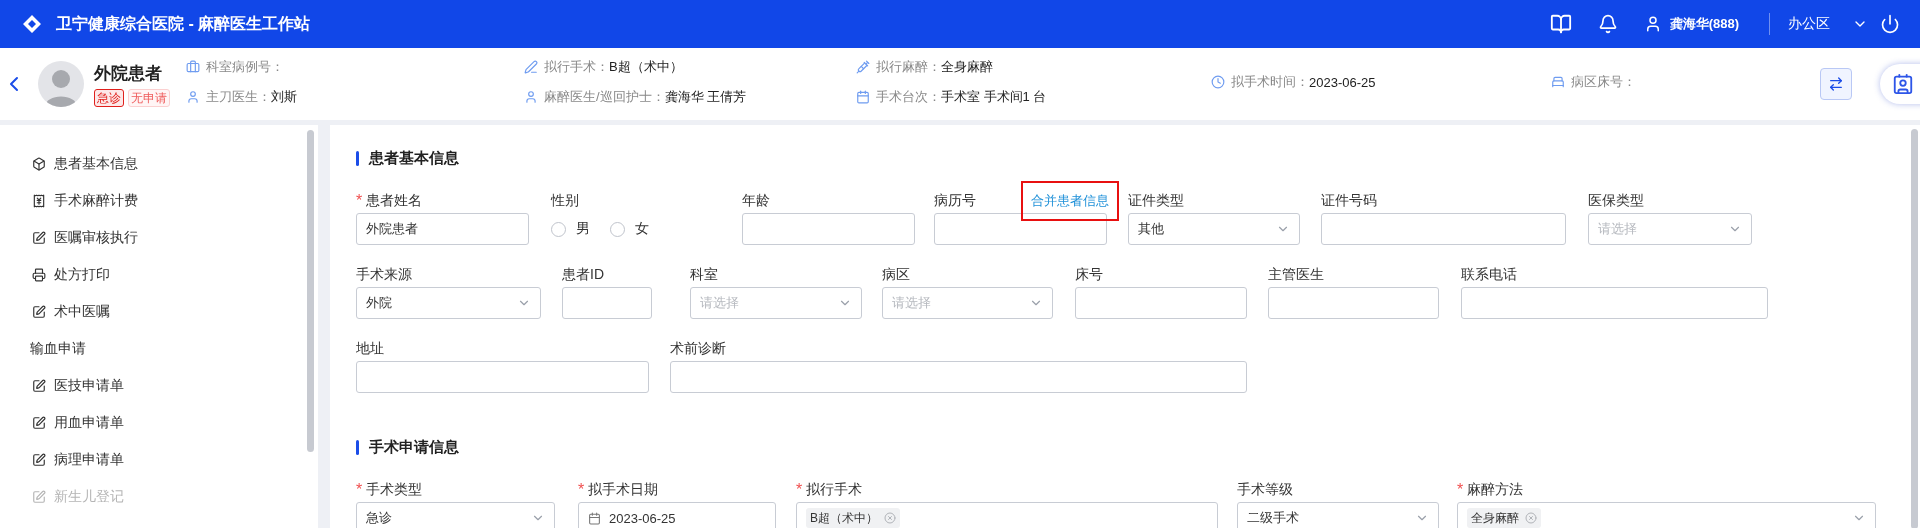 This screenshot has width=1920, height=528. Describe the element at coordinates (967, 67) in the screenshot. I see `info-value: 全身麻醉` at that location.